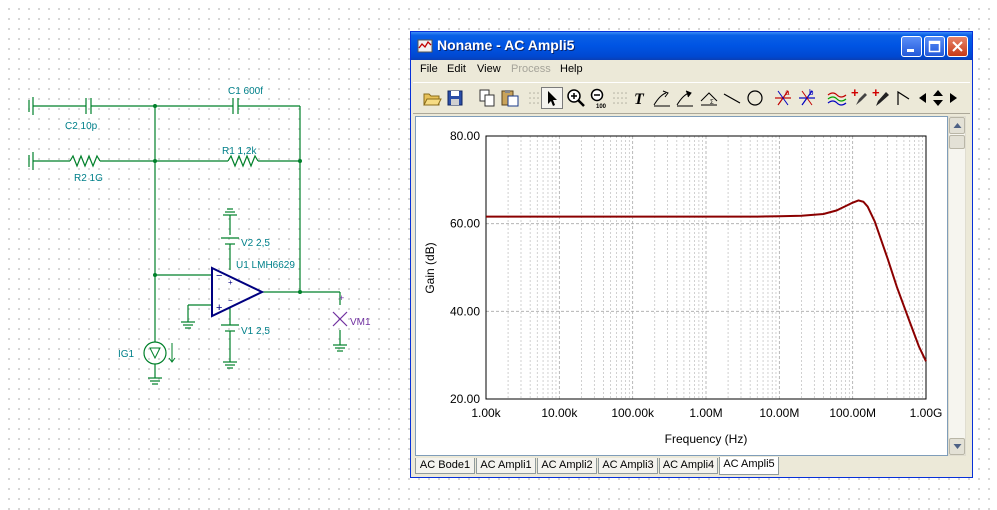 The height and width of the screenshot is (510, 997). What do you see at coordinates (633, 413) in the screenshot?
I see `x-tick-label: 100.00k` at bounding box center [633, 413].